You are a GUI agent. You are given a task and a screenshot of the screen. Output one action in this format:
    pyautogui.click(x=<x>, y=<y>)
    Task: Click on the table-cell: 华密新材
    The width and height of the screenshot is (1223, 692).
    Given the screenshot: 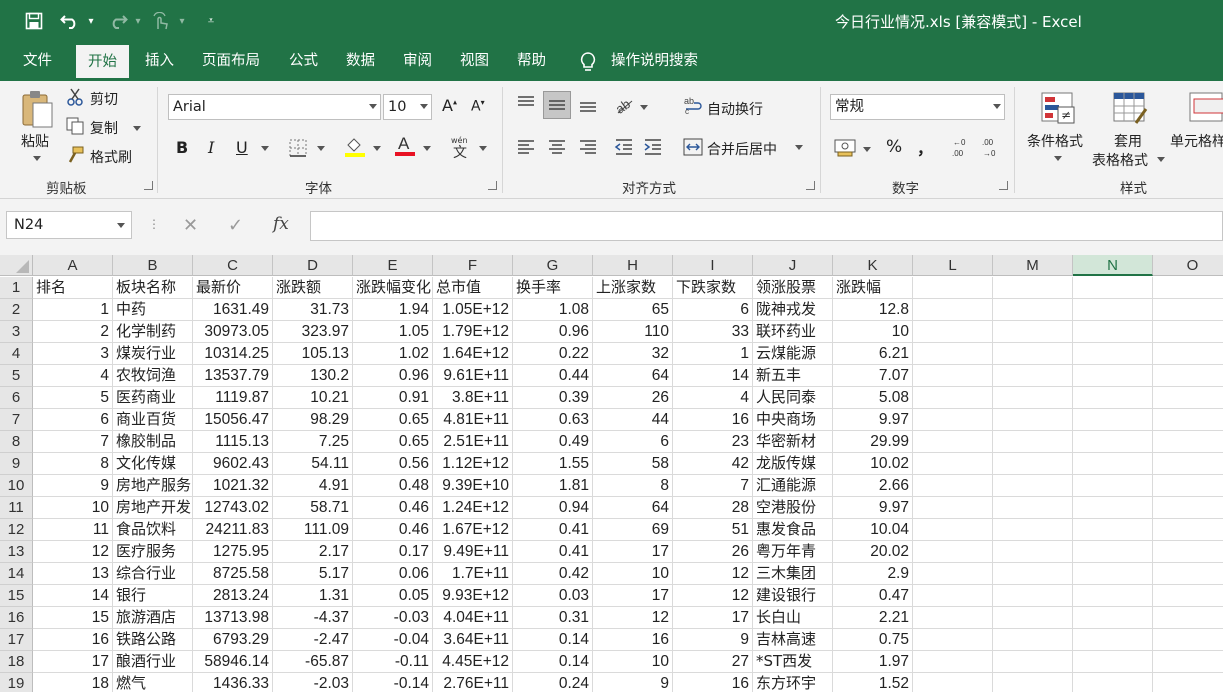 What is the action you would take?
    pyautogui.click(x=793, y=442)
    